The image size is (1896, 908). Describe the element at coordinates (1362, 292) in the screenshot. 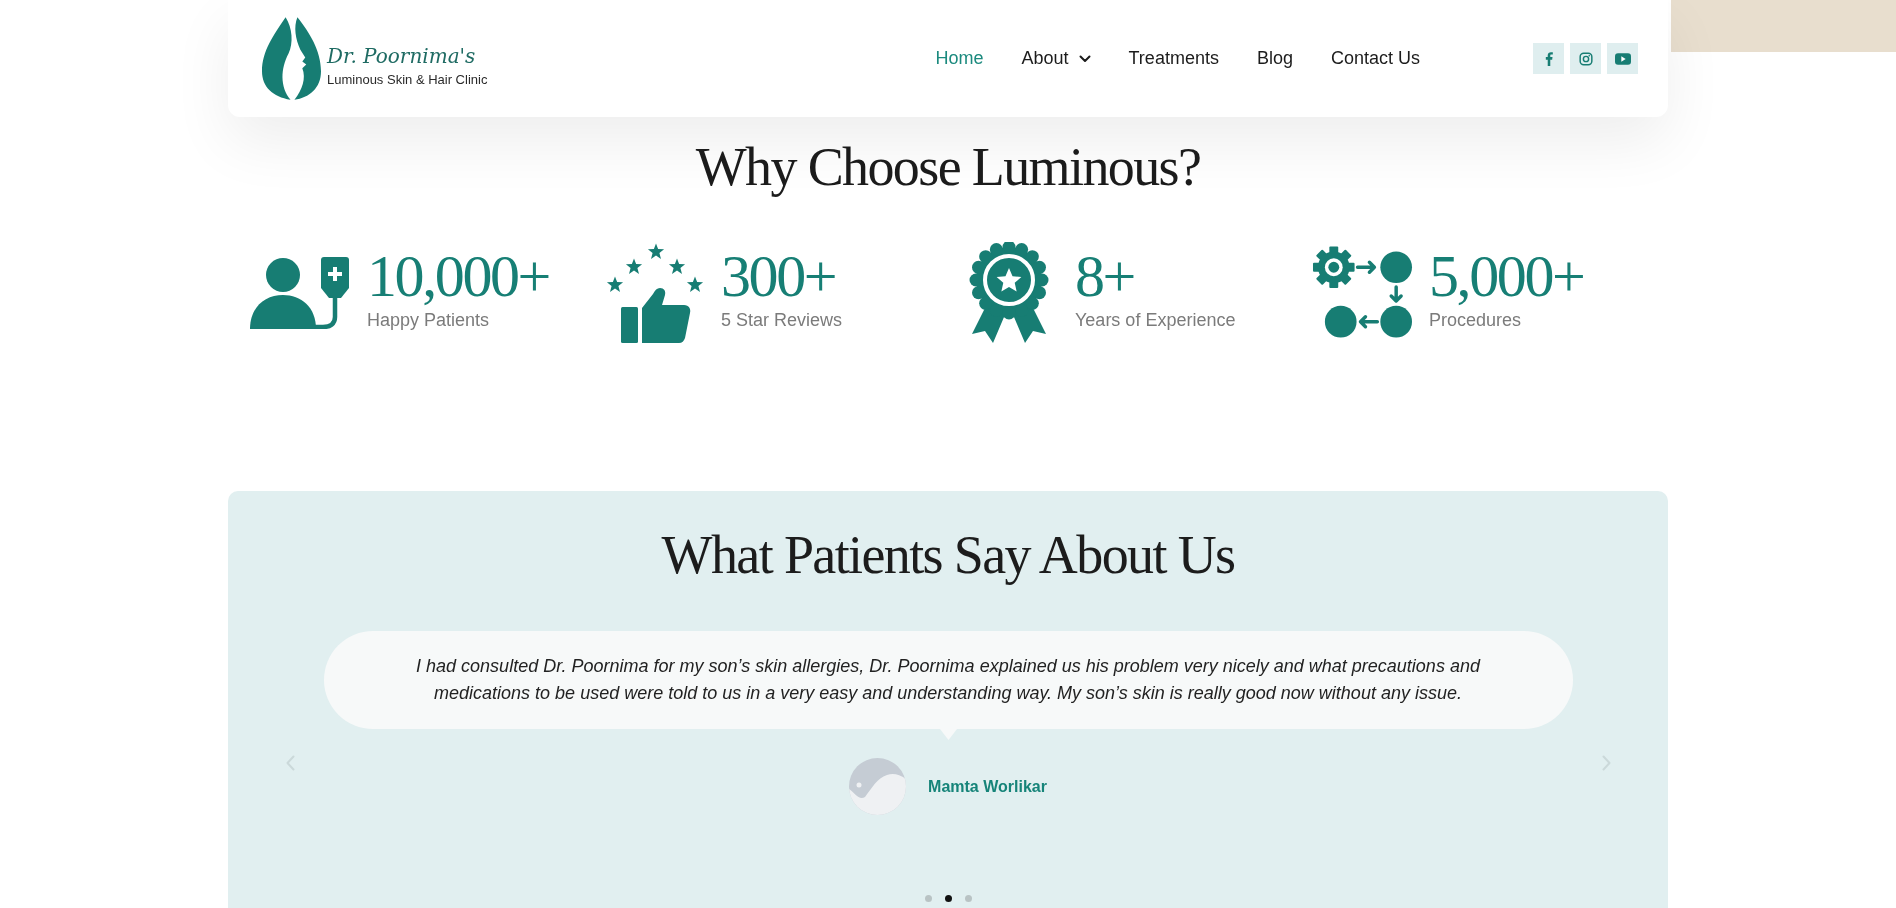

I see `gear-flow-icon` at that location.